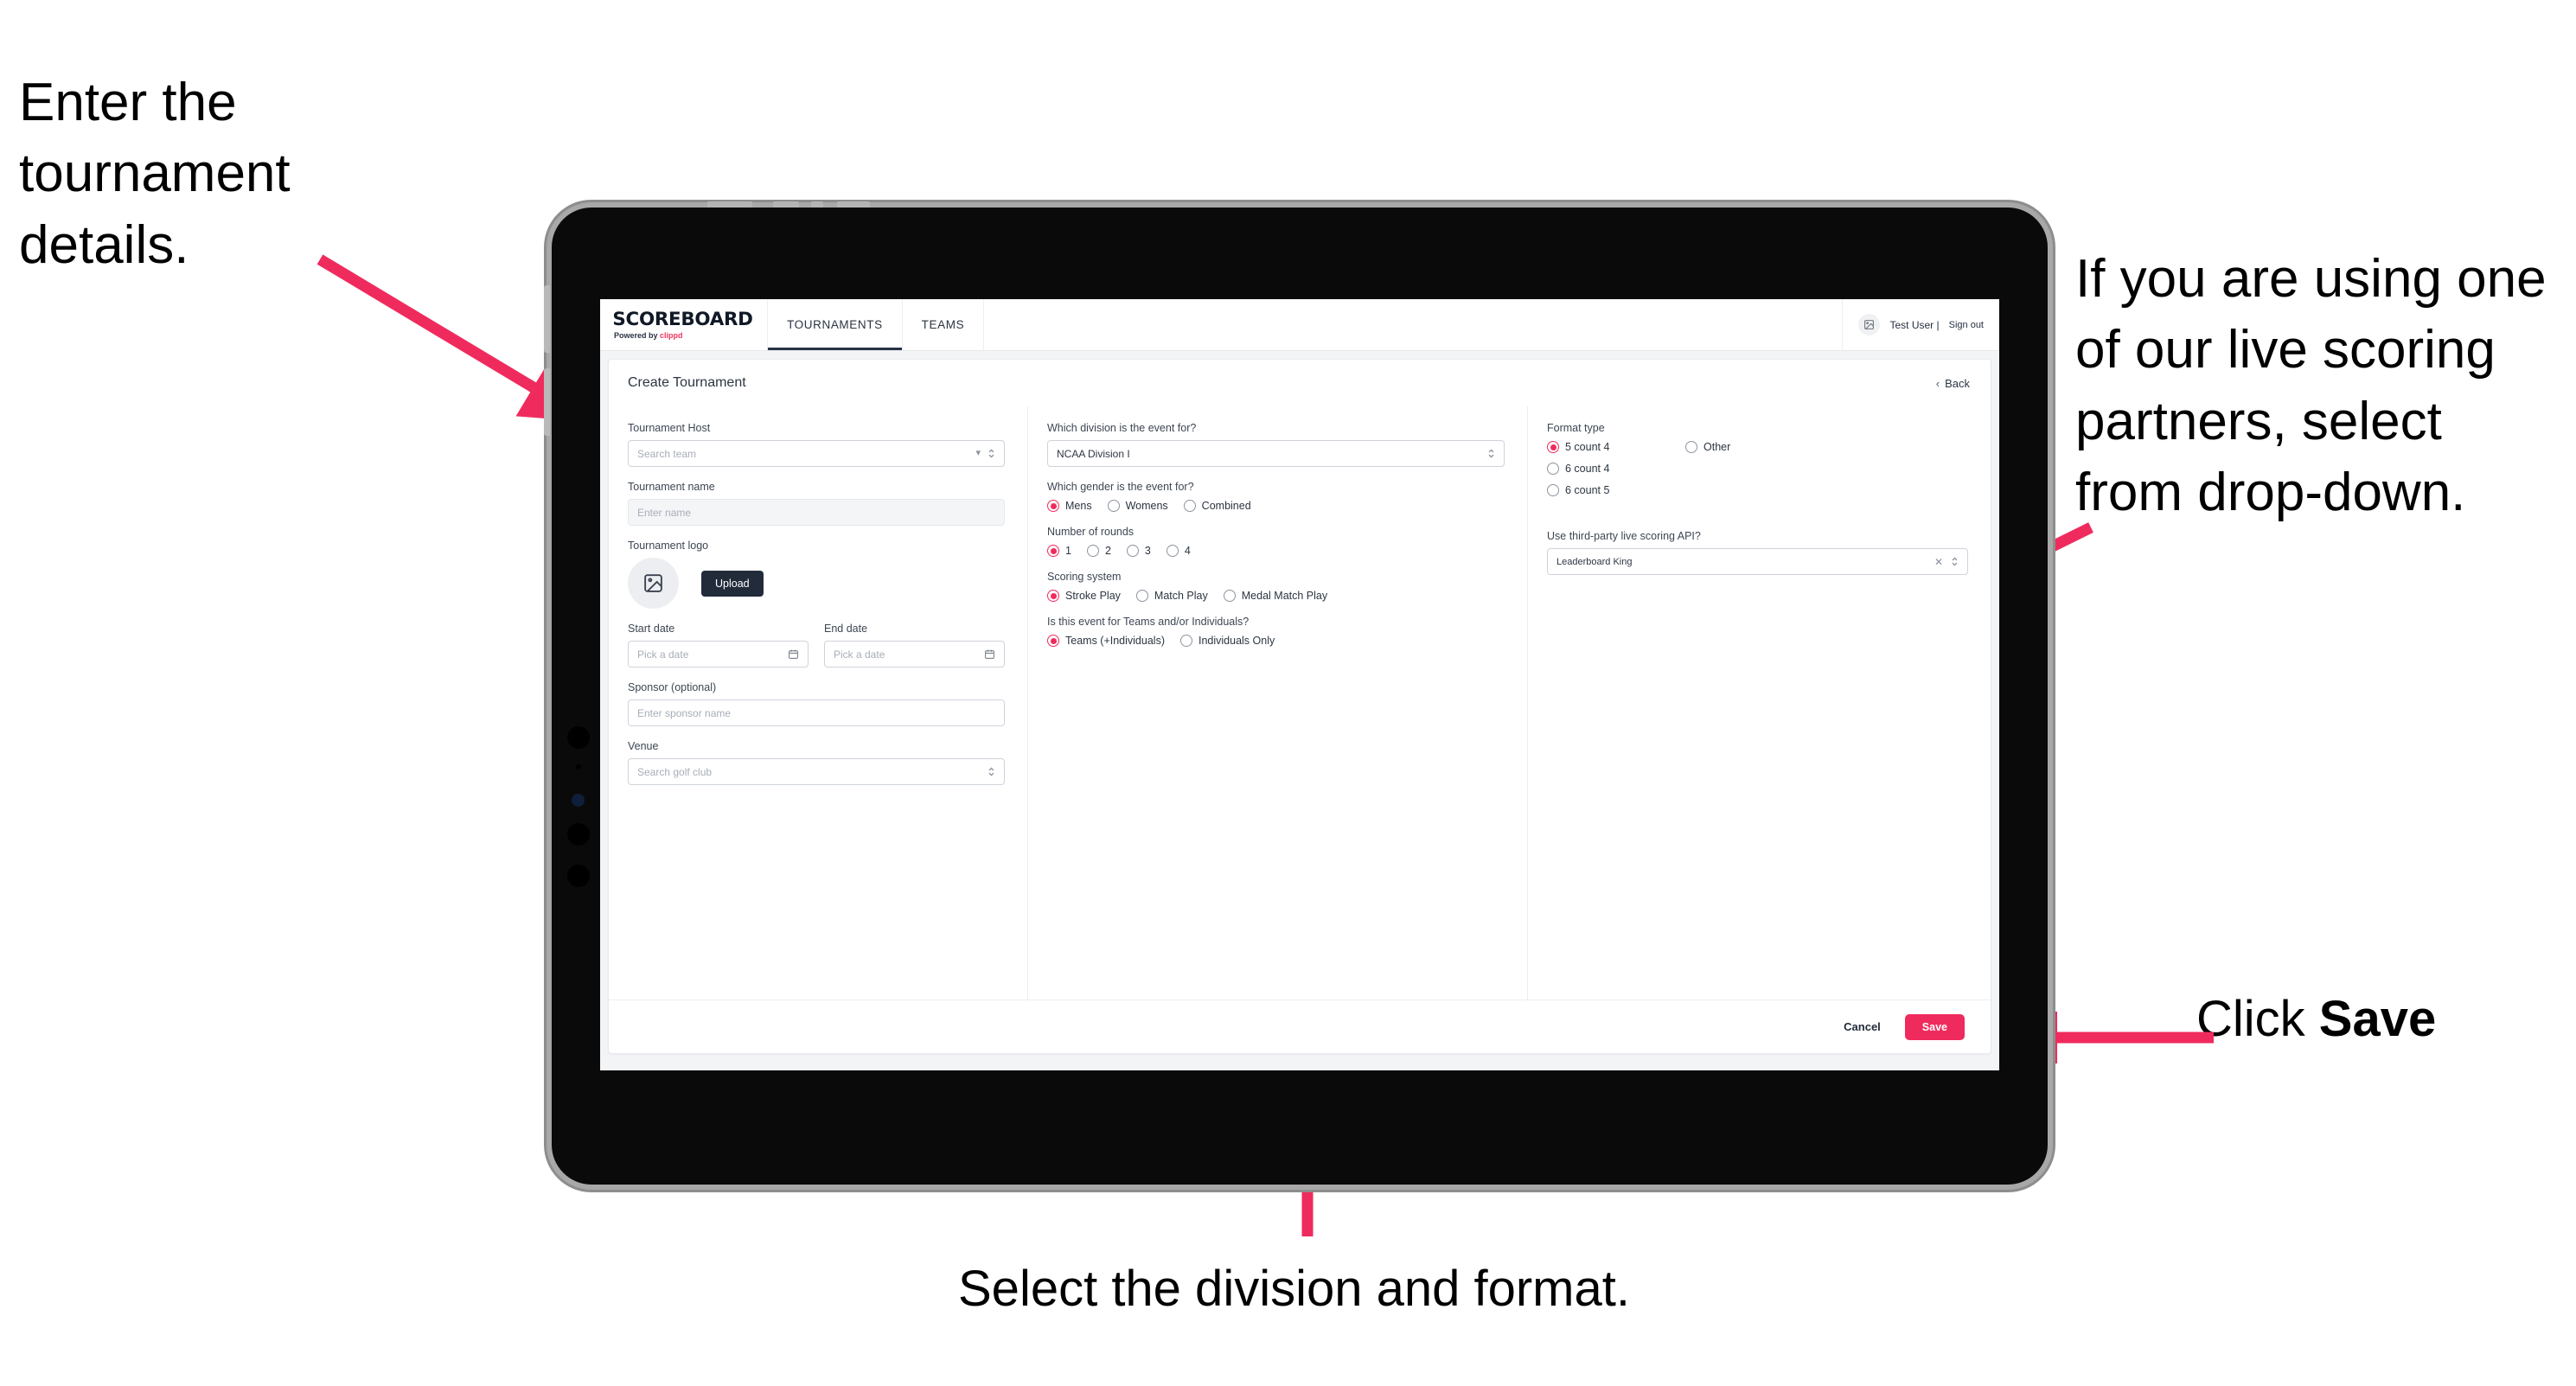 This screenshot has width=2576, height=1386. What do you see at coordinates (1078, 506) in the screenshot?
I see `gender-option-label: Mens` at bounding box center [1078, 506].